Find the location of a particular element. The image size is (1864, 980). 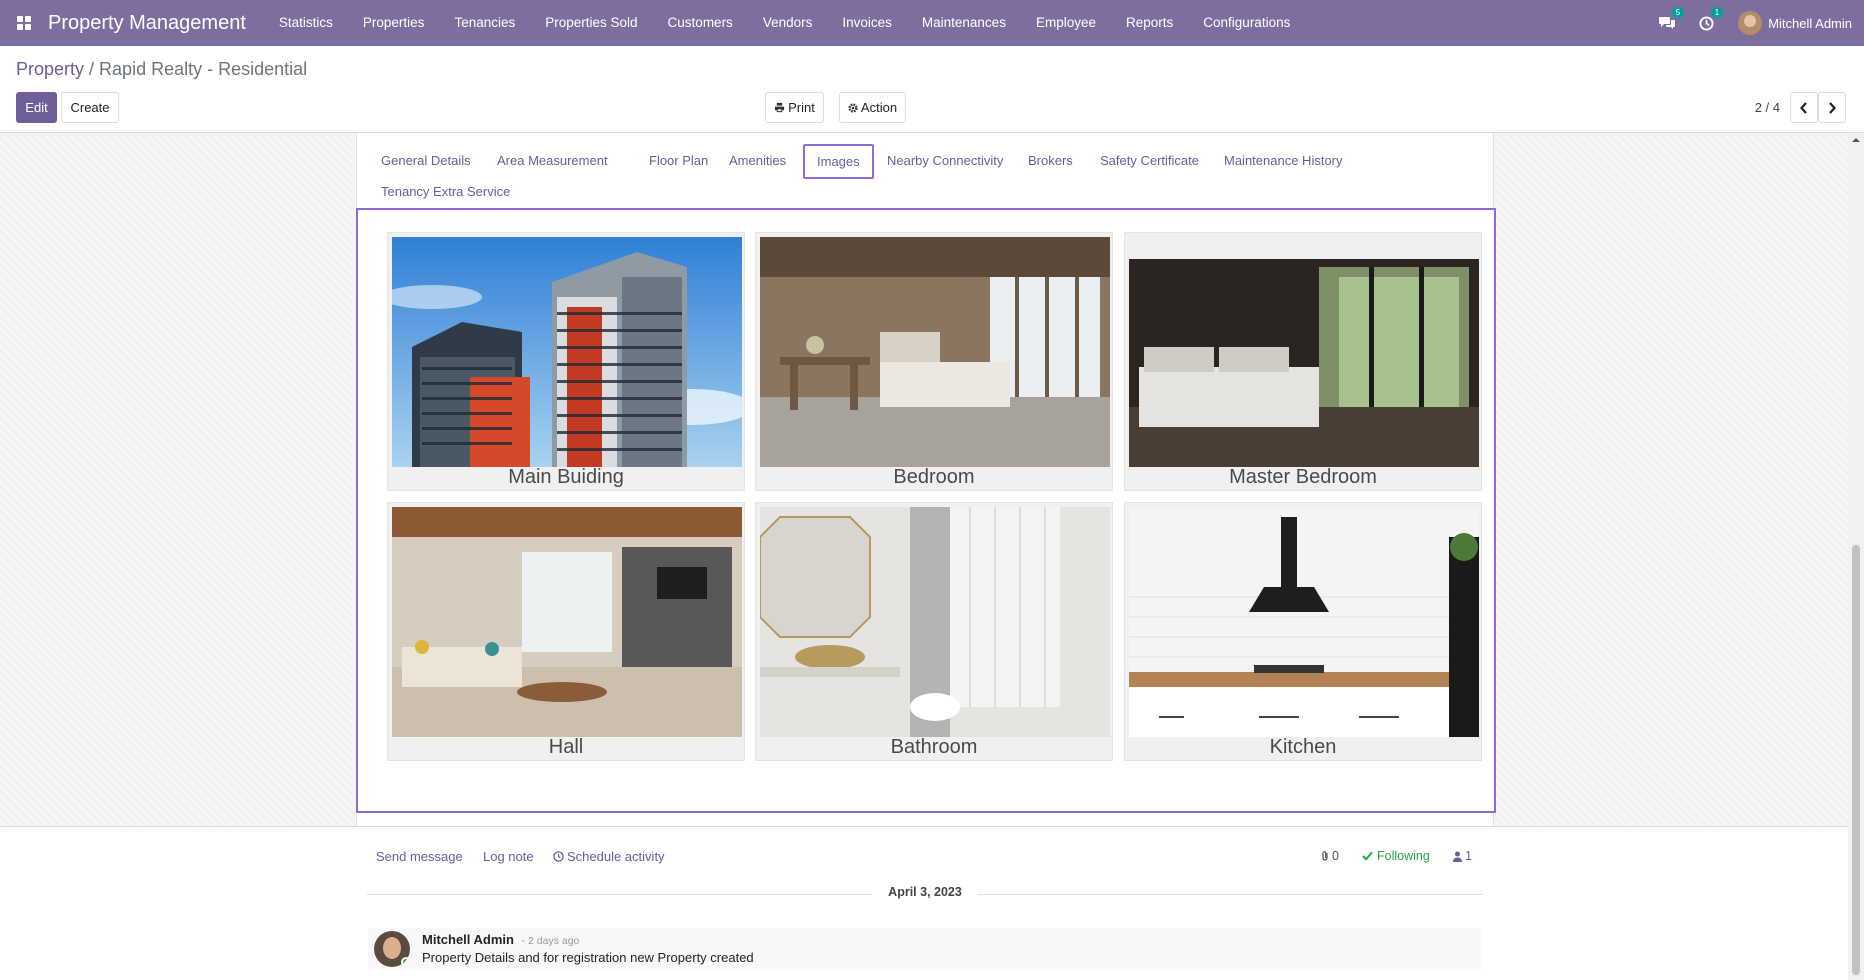

menu-statistics: Statistics is located at coordinates (306, 23).